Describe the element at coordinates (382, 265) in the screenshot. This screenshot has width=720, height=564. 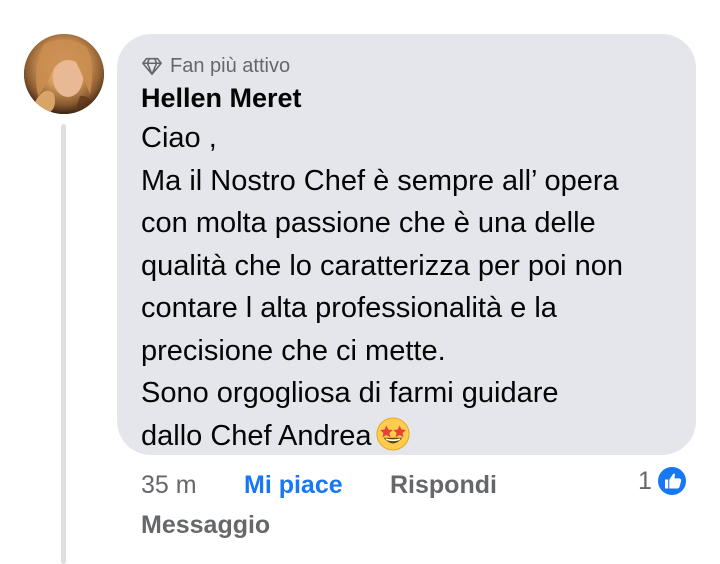
I see `comment-line: qualità che lo caratterizza per poi non` at that location.